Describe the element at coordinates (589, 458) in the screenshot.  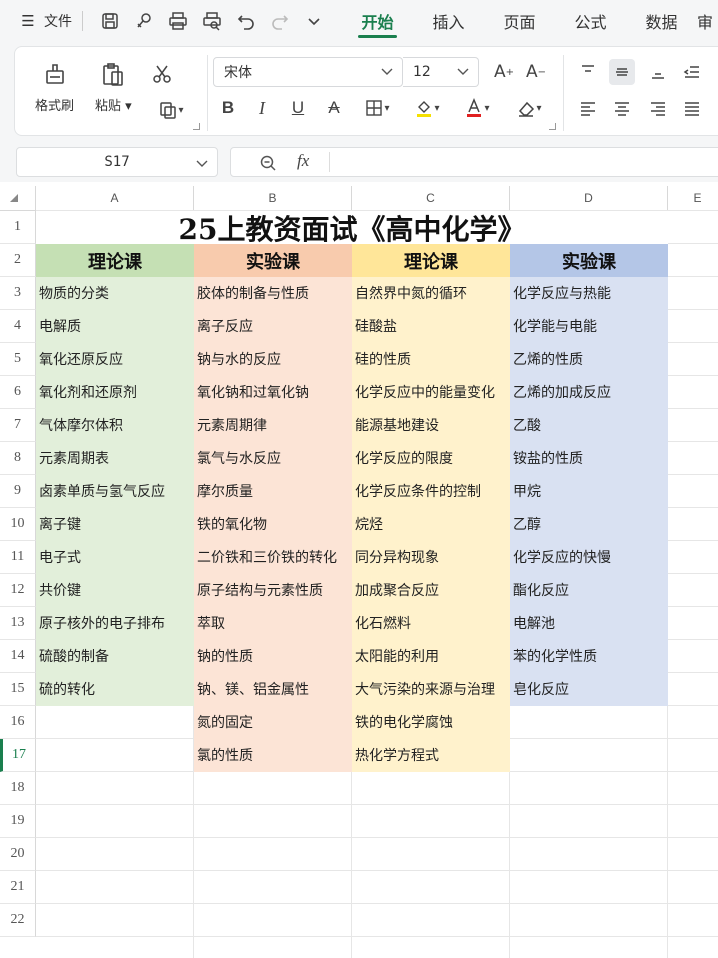
I see `table-cell: 铵盐的性质` at that location.